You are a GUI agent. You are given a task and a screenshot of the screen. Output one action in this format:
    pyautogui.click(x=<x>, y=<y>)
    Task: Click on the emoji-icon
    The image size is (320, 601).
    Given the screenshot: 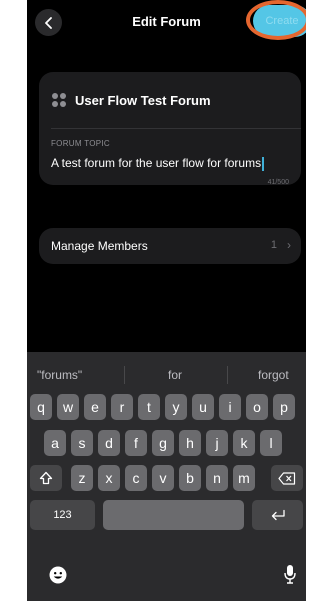 What is the action you would take?
    pyautogui.click(x=58, y=575)
    